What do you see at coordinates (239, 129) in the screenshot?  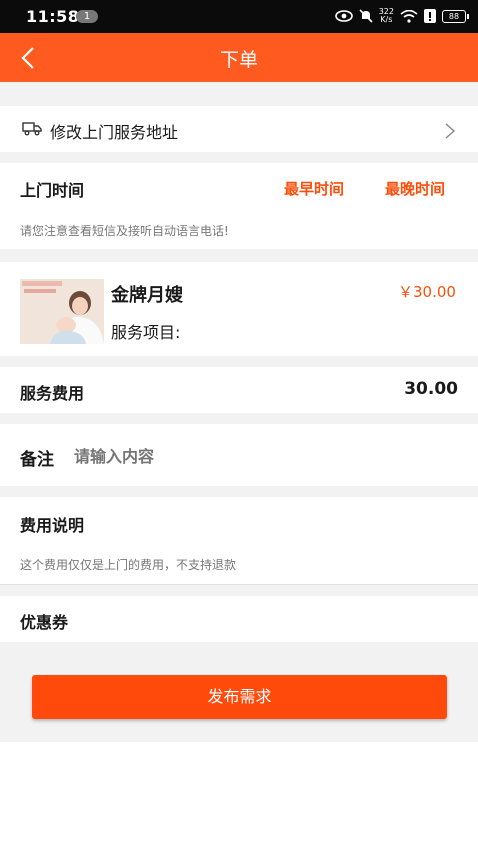 I see `address-row: 修改上门服务地址` at bounding box center [239, 129].